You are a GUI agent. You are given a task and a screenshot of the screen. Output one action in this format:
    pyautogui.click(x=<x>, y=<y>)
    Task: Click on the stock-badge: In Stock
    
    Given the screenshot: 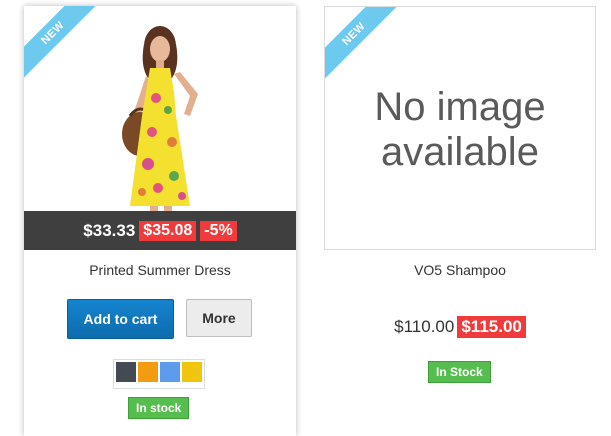 What is the action you would take?
    pyautogui.click(x=459, y=372)
    